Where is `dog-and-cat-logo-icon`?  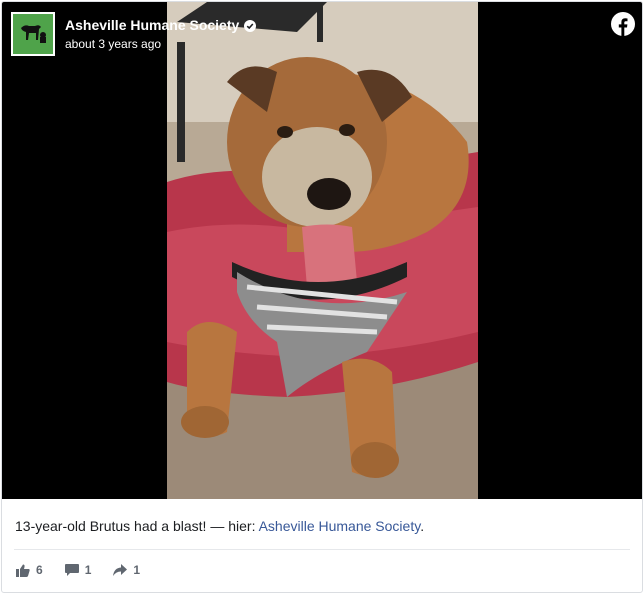
dog-and-cat-logo-icon is located at coordinates (33, 34).